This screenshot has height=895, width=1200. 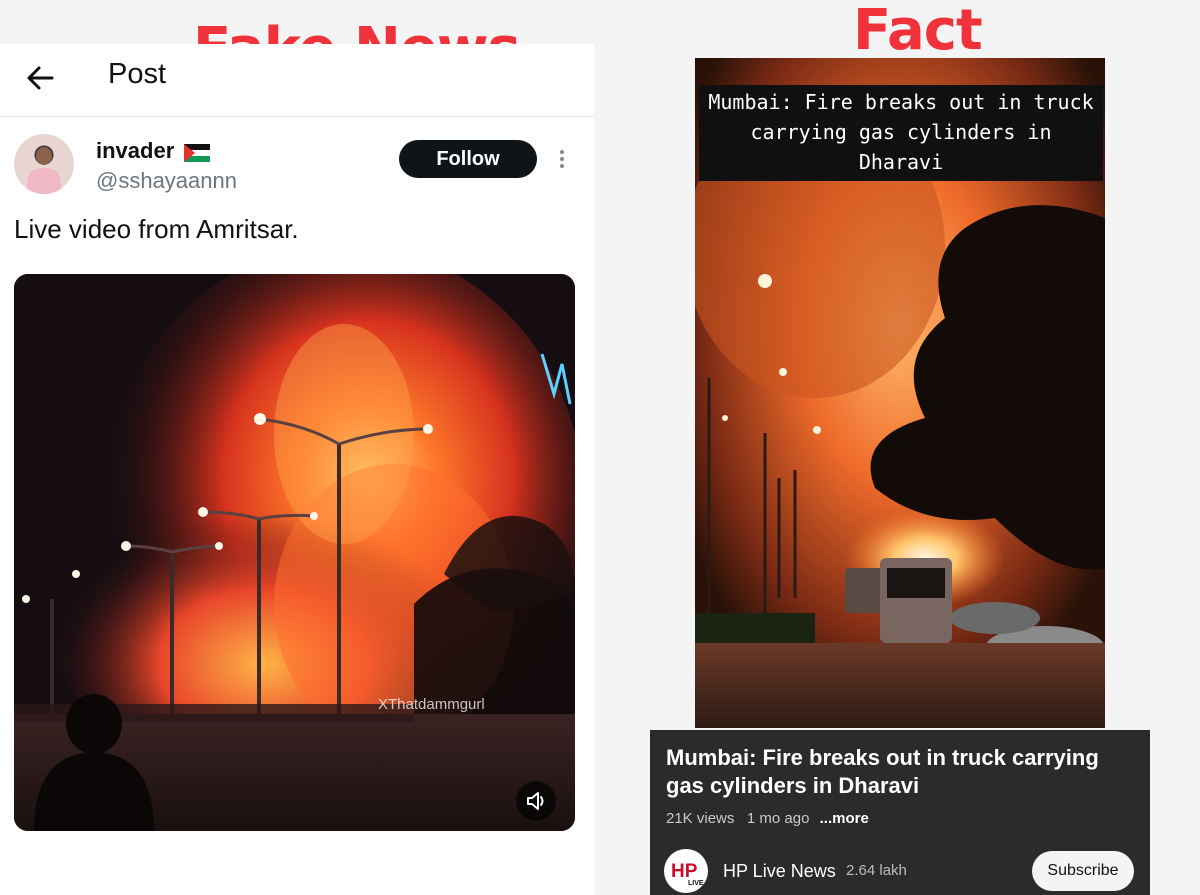 What do you see at coordinates (696, 883) in the screenshot?
I see `channel-logo-subtext: LIVE` at bounding box center [696, 883].